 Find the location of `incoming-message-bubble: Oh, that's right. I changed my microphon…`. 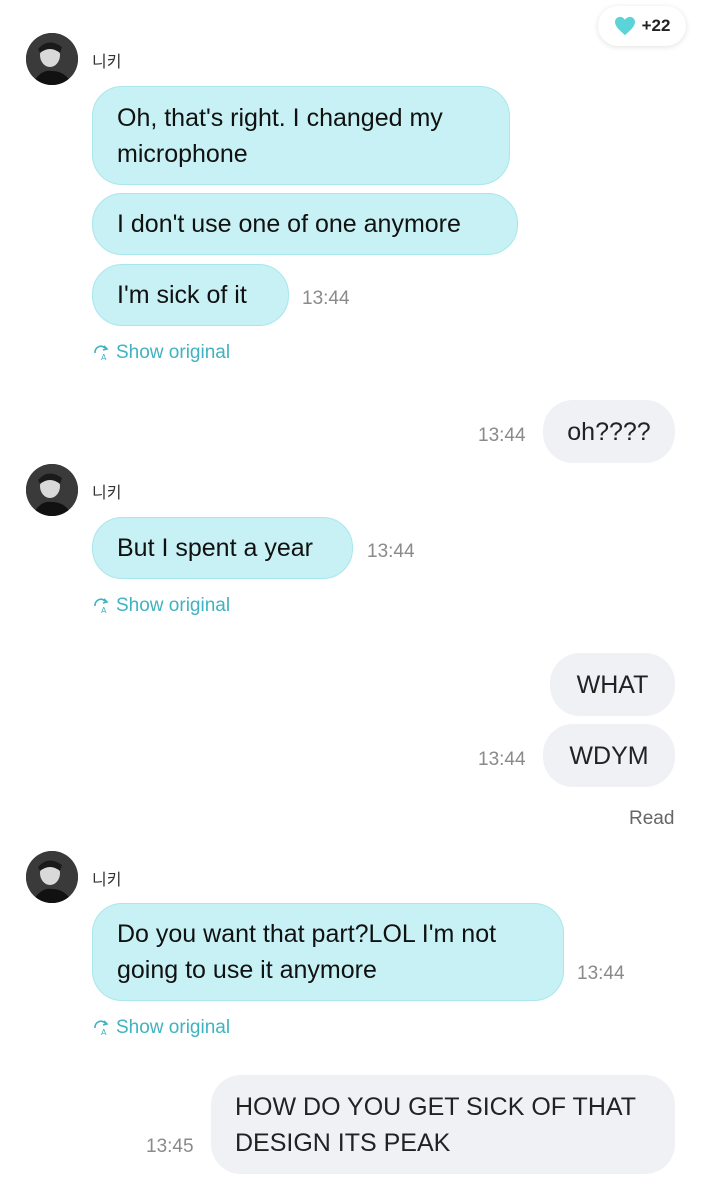

incoming-message-bubble: Oh, that's right. I changed my microphon… is located at coordinates (301, 135).